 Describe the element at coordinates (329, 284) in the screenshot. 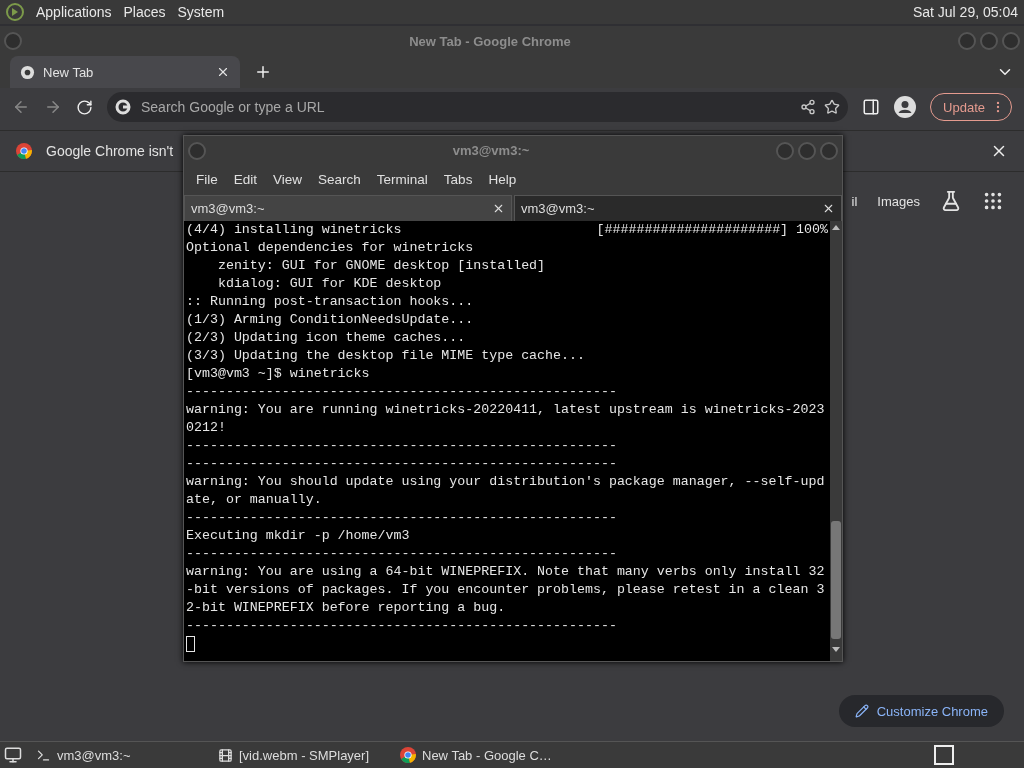

I see `terminal-line: kdialog: GUI for KDE desktop` at that location.